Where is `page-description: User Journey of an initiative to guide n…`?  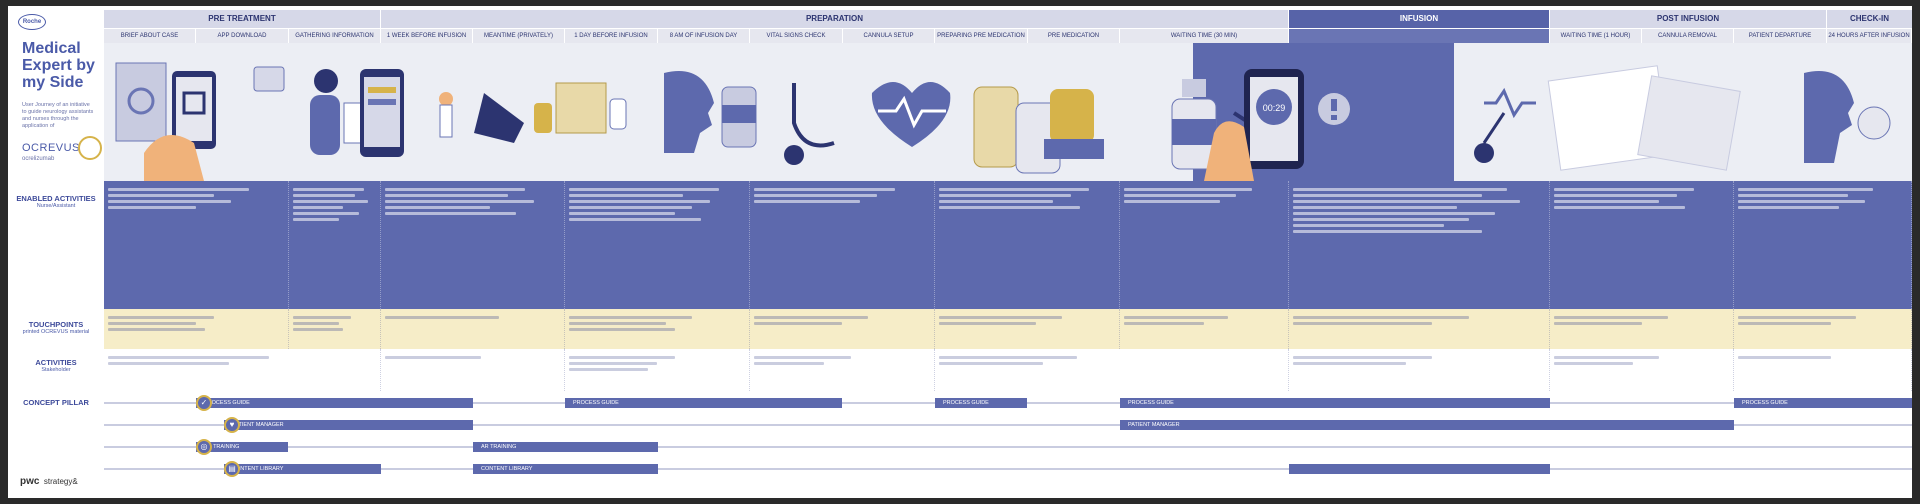
page-description: User Journey of an initiative to guide n… is located at coordinates (58, 115).